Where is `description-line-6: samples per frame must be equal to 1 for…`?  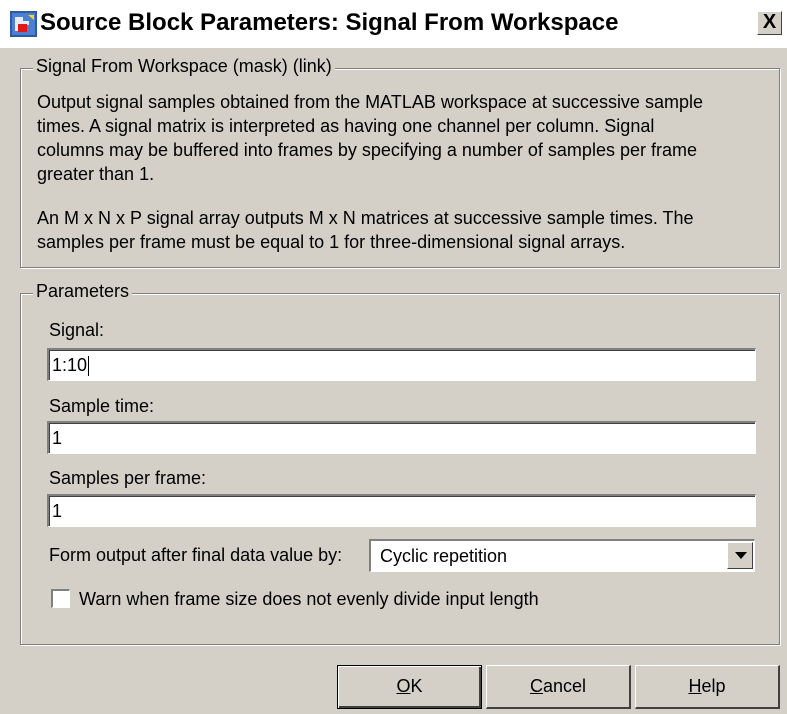
description-line-6: samples per frame must be equal to 1 for… is located at coordinates (331, 242).